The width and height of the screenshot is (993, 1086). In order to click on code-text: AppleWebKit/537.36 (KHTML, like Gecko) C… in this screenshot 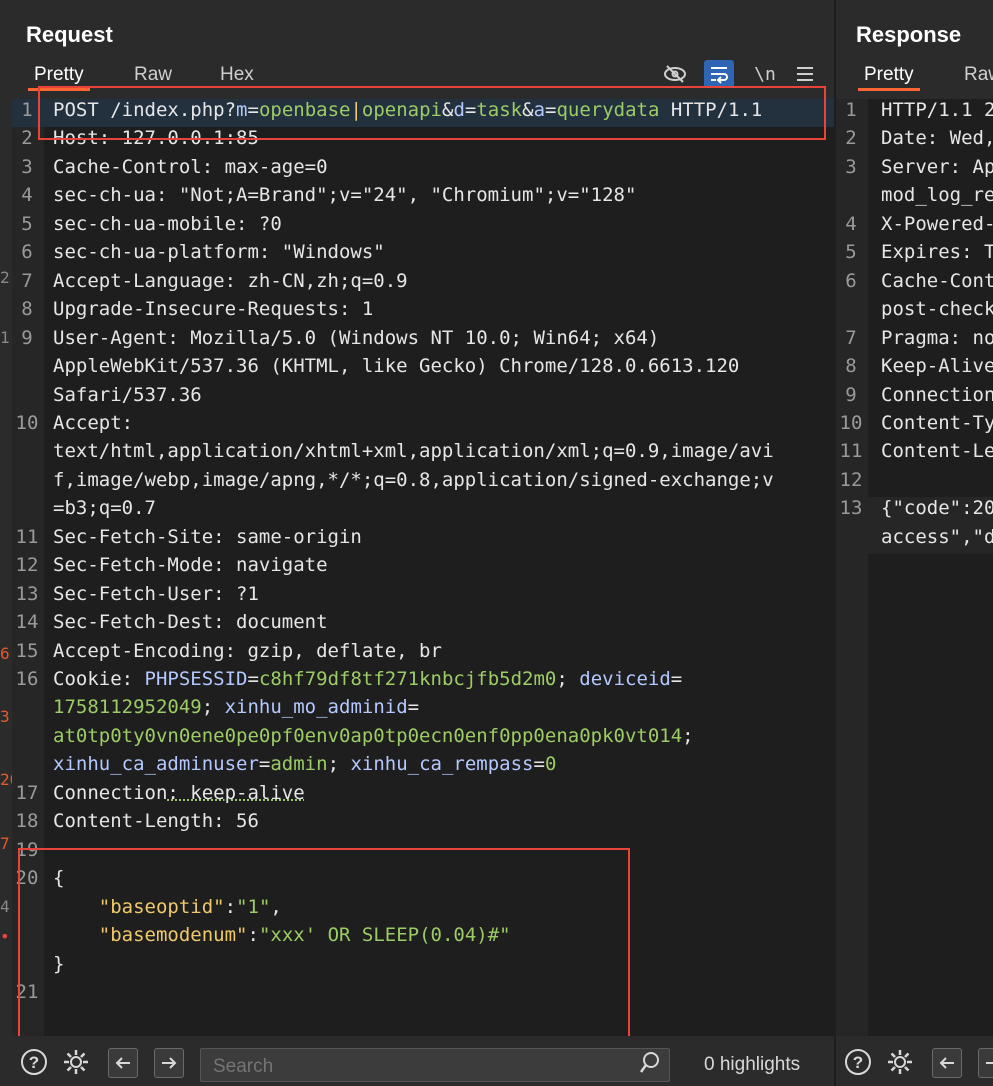, I will do `click(396, 366)`.